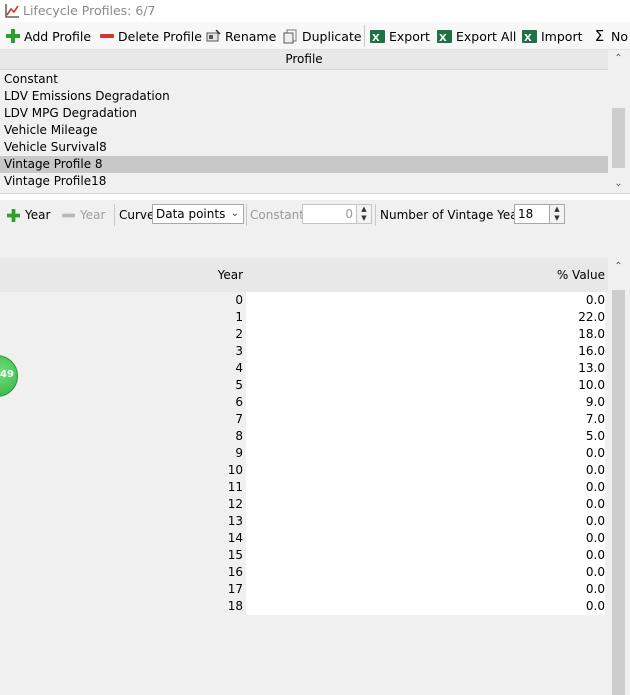 The height and width of the screenshot is (695, 630). Describe the element at coordinates (121, 504) in the screenshot. I see `year-cell: 12` at that location.